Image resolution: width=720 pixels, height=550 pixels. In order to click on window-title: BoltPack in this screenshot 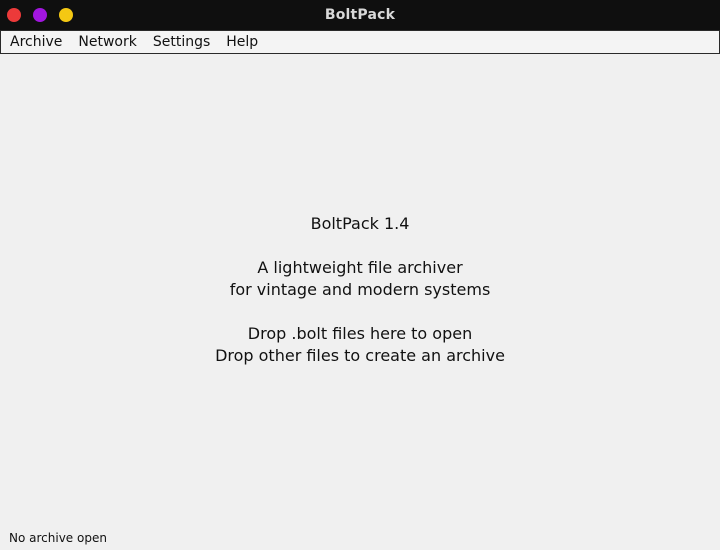, I will do `click(360, 15)`.